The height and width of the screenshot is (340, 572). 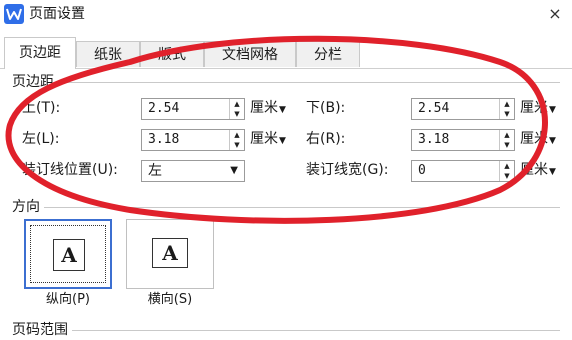 I want to click on left-margin-value: 3.18, so click(x=163, y=140).